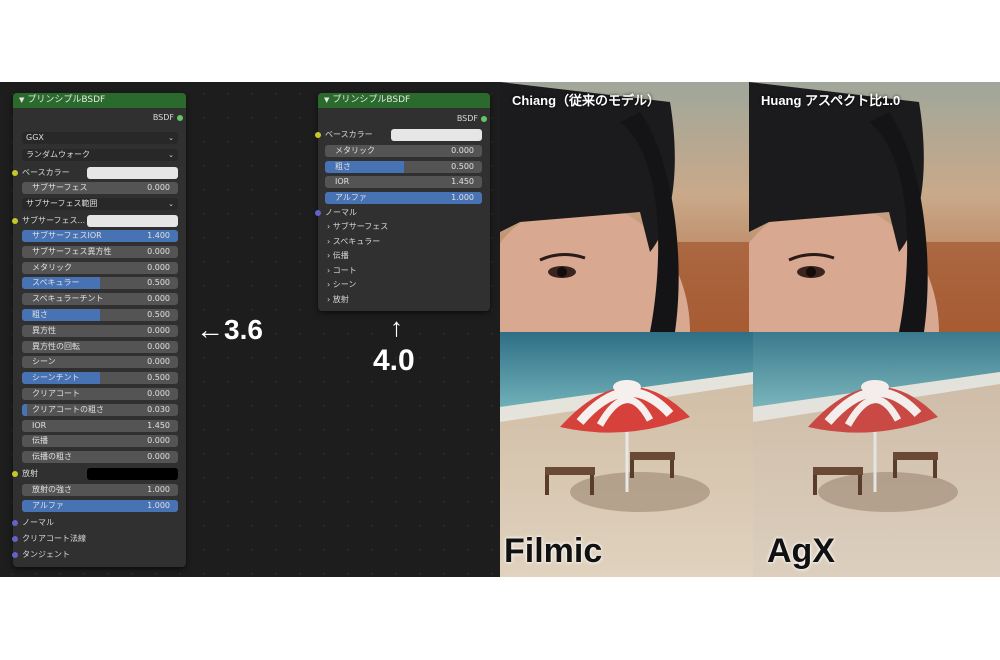 The width and height of the screenshot is (1000, 660). What do you see at coordinates (100, 204) in the screenshot?
I see `subsurface-radius-dropdown: サブサーフェス範囲 ⌄` at bounding box center [100, 204].